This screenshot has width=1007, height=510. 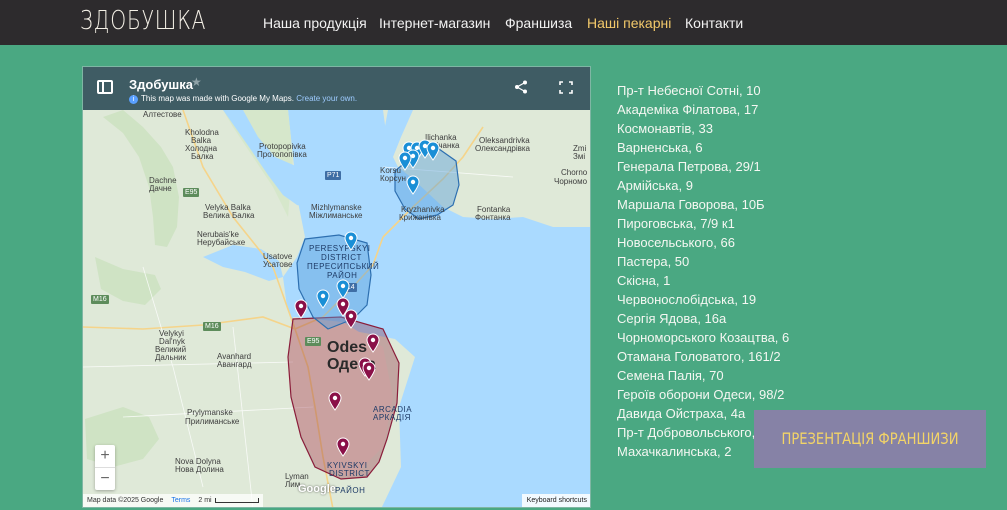 What do you see at coordinates (199, 469) in the screenshot?
I see `map-label-nova-dolyna-uk: Нова Долина` at bounding box center [199, 469].